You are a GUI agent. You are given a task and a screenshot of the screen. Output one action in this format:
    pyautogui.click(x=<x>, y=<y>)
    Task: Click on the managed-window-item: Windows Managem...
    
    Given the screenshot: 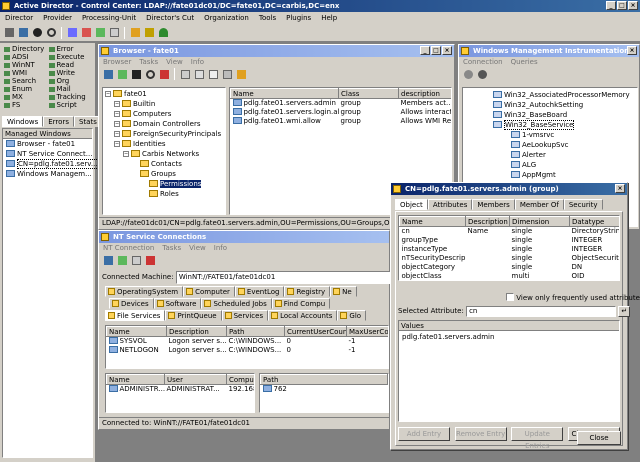 What is the action you would take?
    pyautogui.click(x=47, y=174)
    